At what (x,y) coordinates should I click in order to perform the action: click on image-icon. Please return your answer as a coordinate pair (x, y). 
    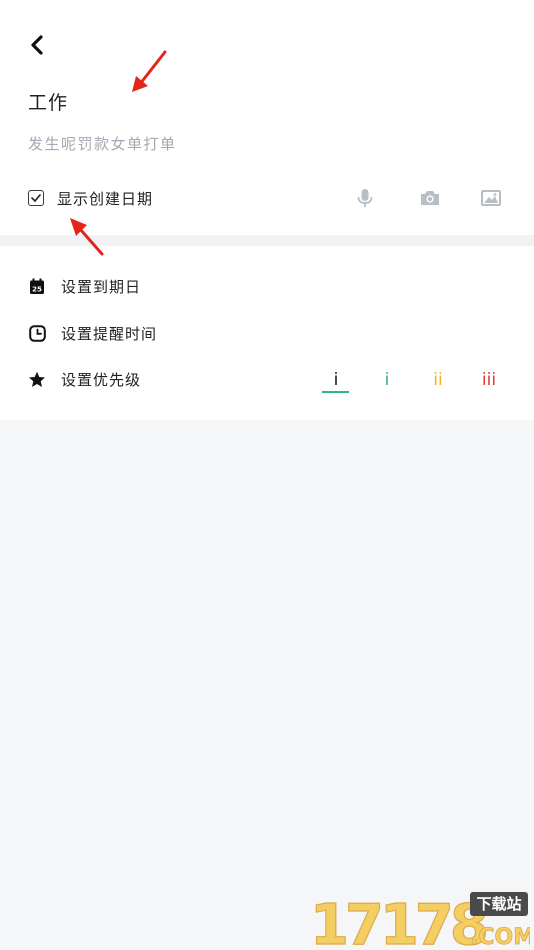
    Looking at the image, I should click on (491, 198).